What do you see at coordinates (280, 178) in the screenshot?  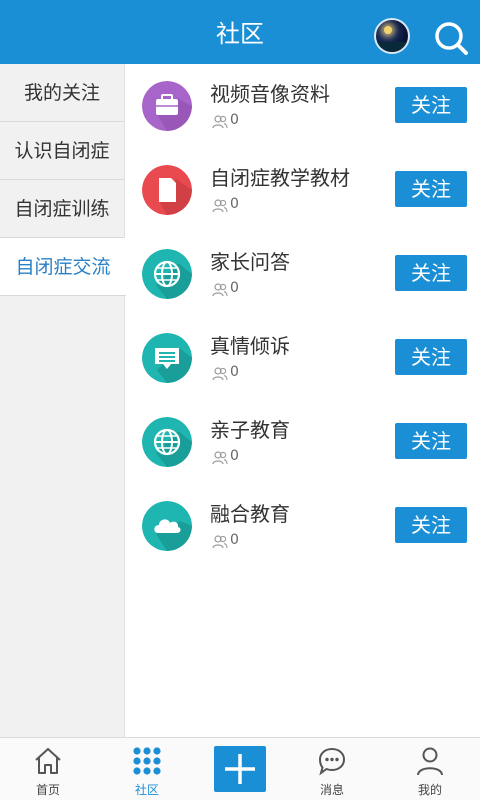 I see `item-title: 自闭症教学教材` at bounding box center [280, 178].